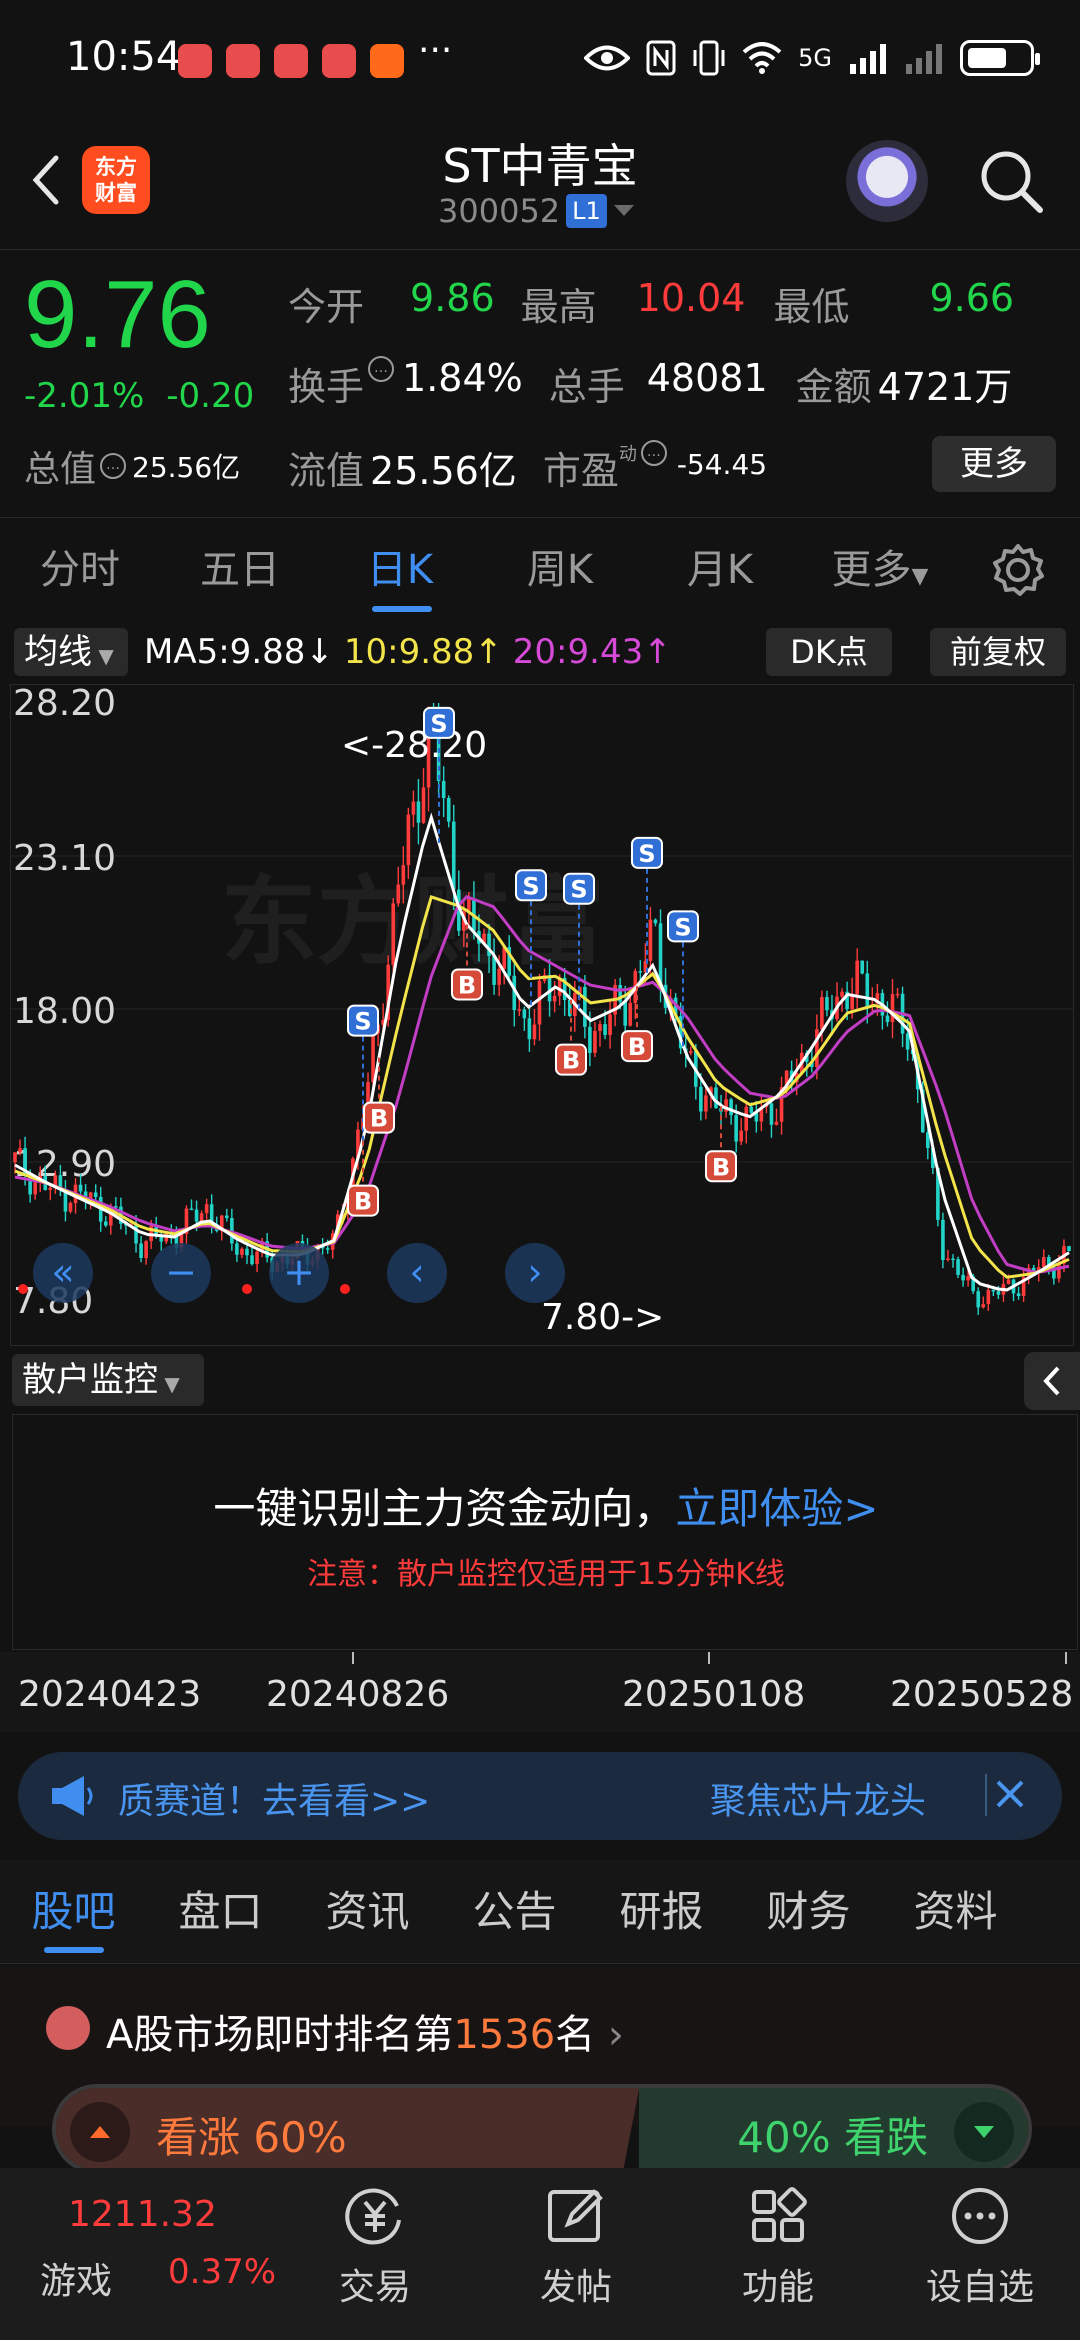  What do you see at coordinates (220, 1911) in the screenshot?
I see `tab-orderbook: 盘口` at bounding box center [220, 1911].